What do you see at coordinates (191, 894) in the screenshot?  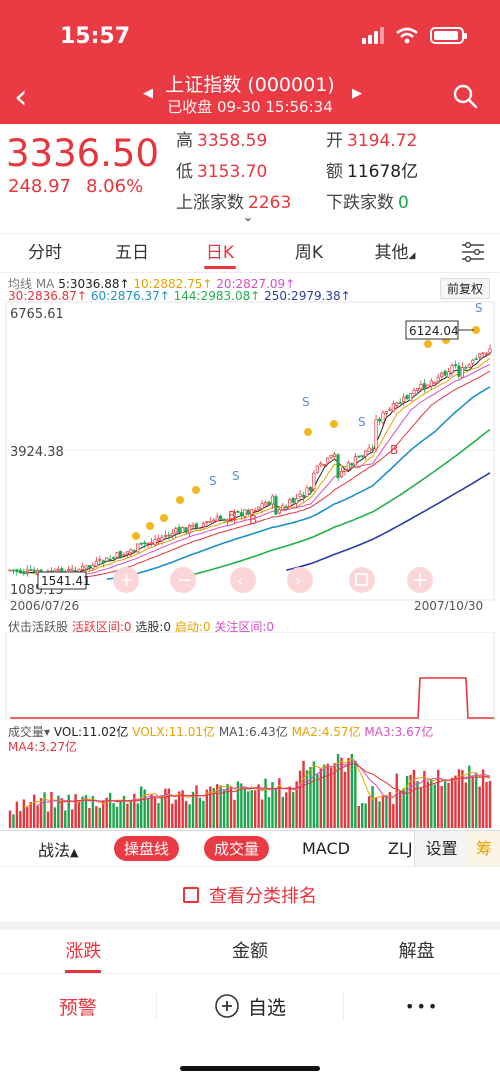 I see `list-icon` at bounding box center [191, 894].